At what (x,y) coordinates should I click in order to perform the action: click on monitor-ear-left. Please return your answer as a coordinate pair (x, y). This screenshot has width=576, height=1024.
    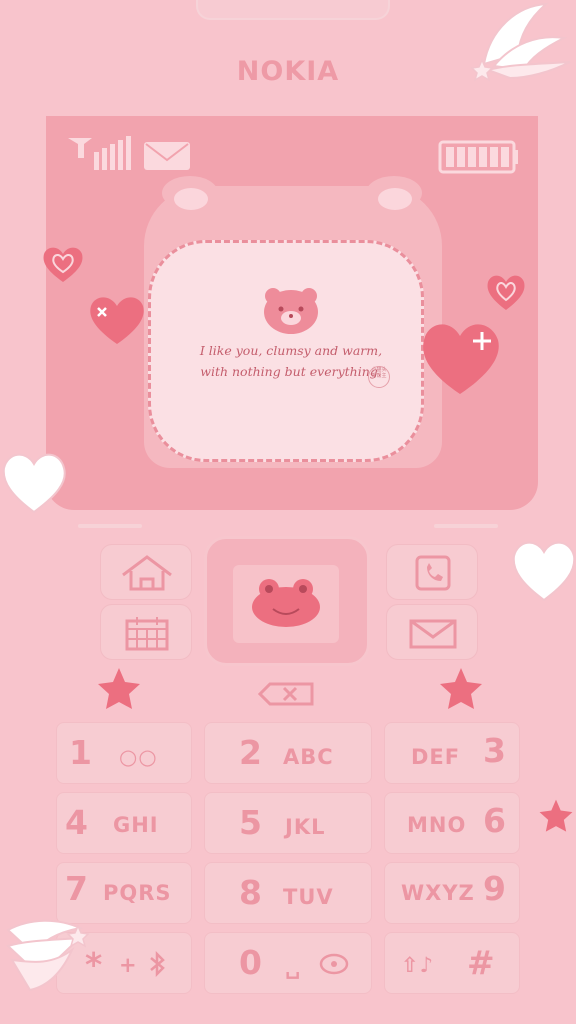
    Looking at the image, I should click on (190, 193).